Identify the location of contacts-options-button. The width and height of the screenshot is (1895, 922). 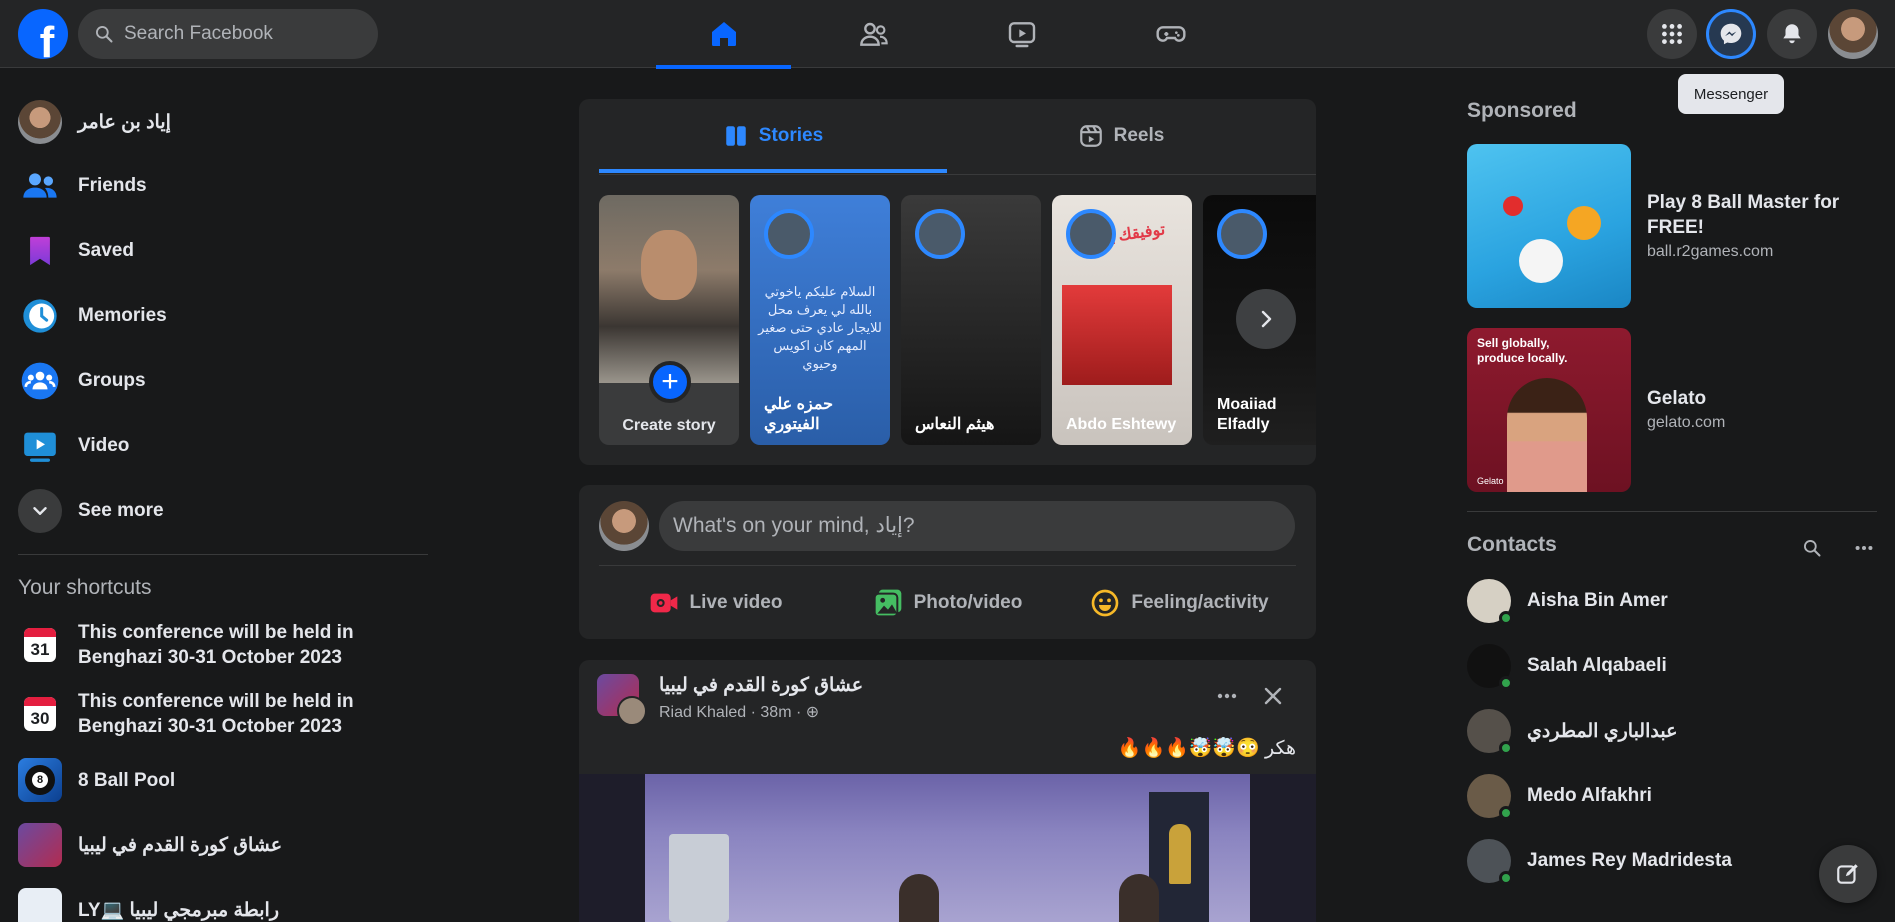
(1864, 548).